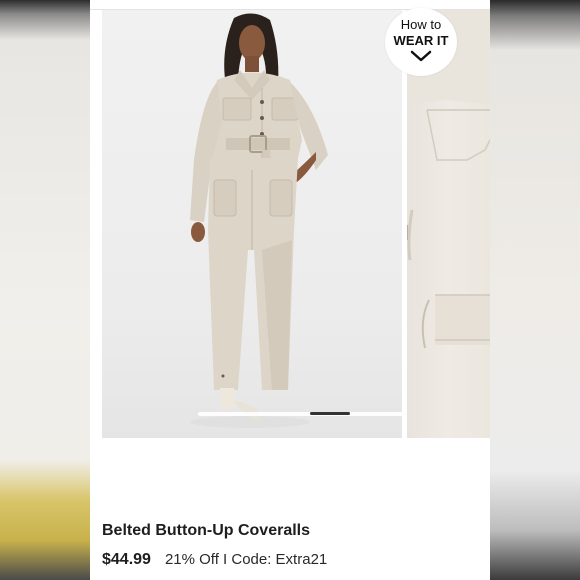 The width and height of the screenshot is (580, 580). I want to click on badge-line-1: How to, so click(421, 24).